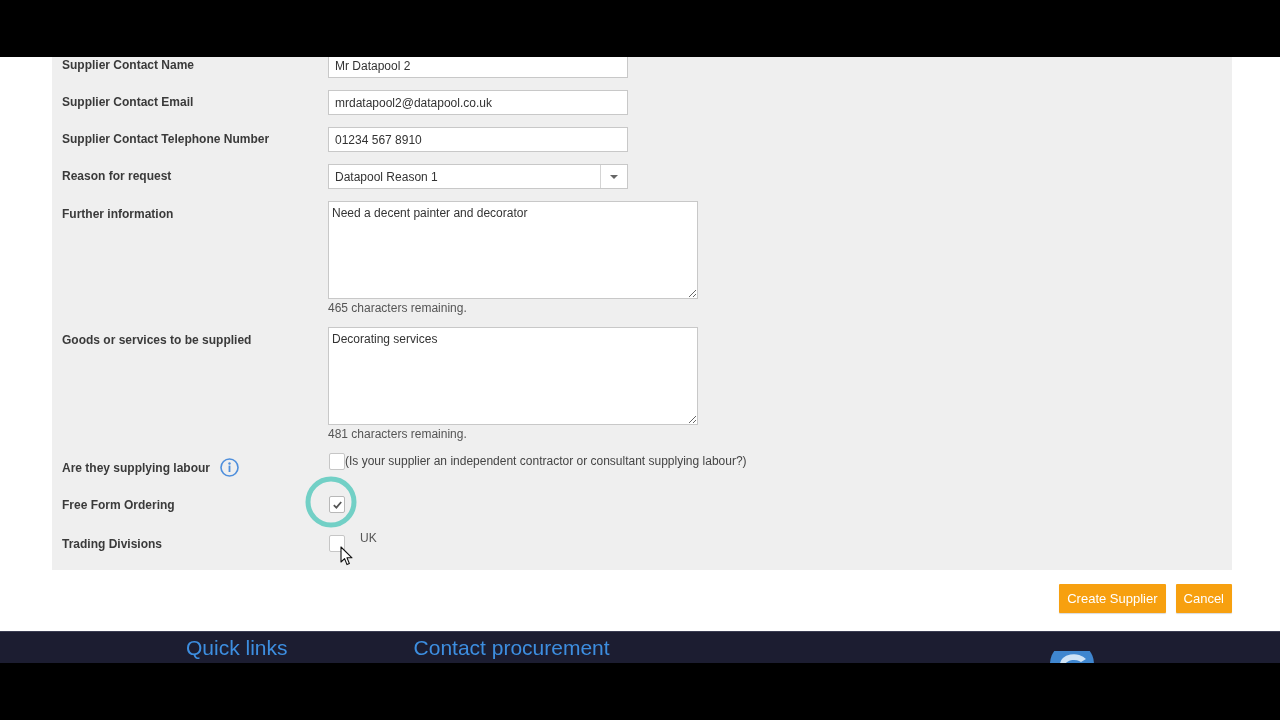 Image resolution: width=1280 pixels, height=720 pixels. What do you see at coordinates (117, 176) in the screenshot?
I see `field-label: Reason for request` at bounding box center [117, 176].